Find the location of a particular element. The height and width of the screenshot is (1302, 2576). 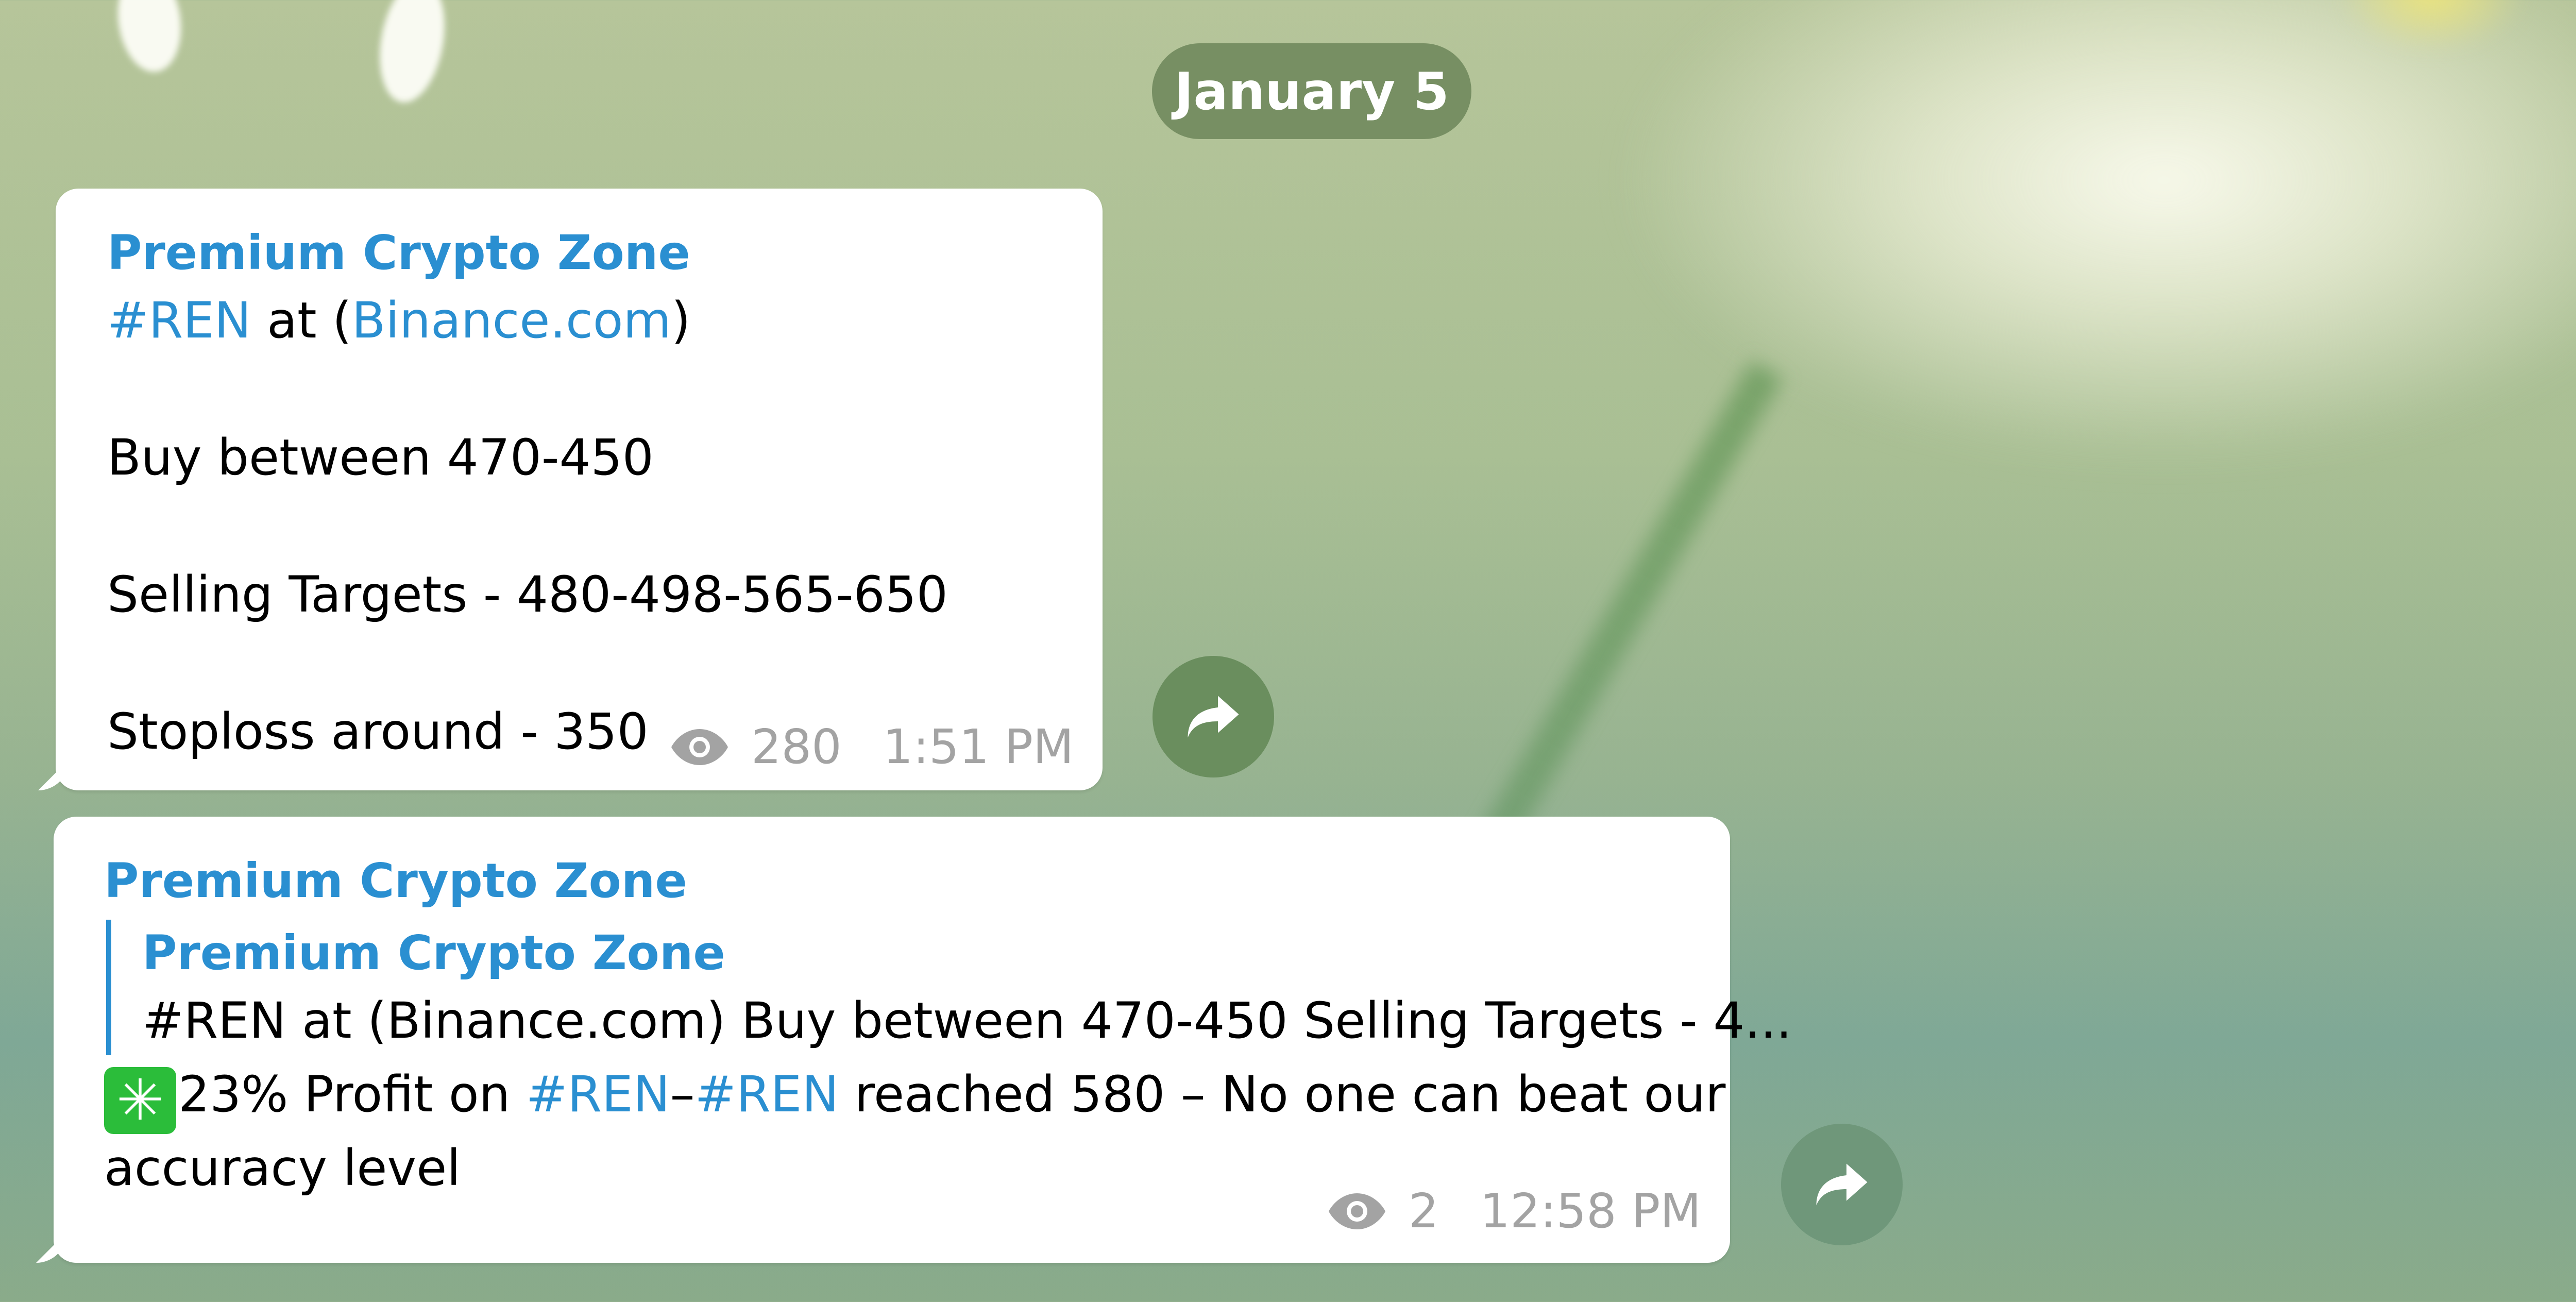

message-text: – is located at coordinates (682, 1094).